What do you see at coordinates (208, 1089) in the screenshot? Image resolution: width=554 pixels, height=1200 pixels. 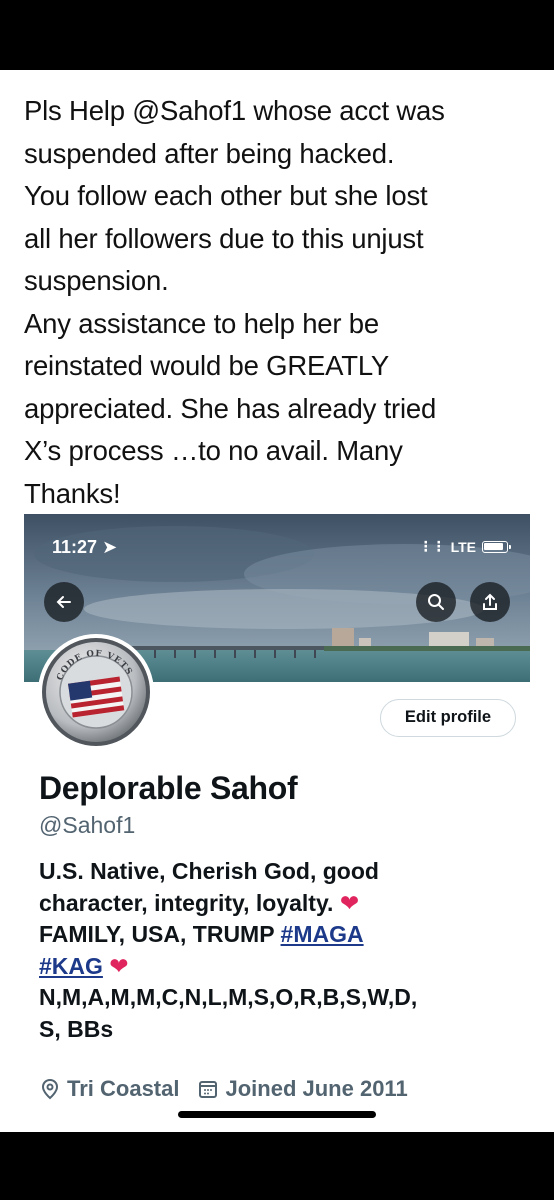 I see `calendar-icon` at bounding box center [208, 1089].